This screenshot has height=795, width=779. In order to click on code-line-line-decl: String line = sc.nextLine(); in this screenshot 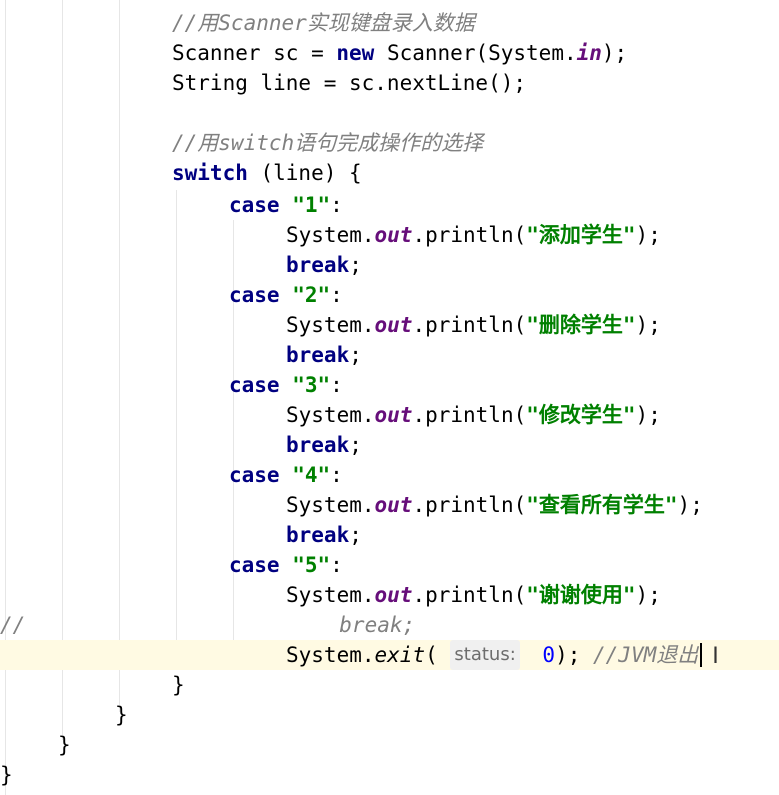, I will do `click(389, 83)`.